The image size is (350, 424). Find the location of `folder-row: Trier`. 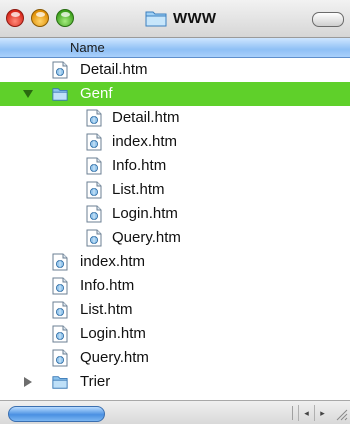

folder-row: Trier is located at coordinates (175, 382).